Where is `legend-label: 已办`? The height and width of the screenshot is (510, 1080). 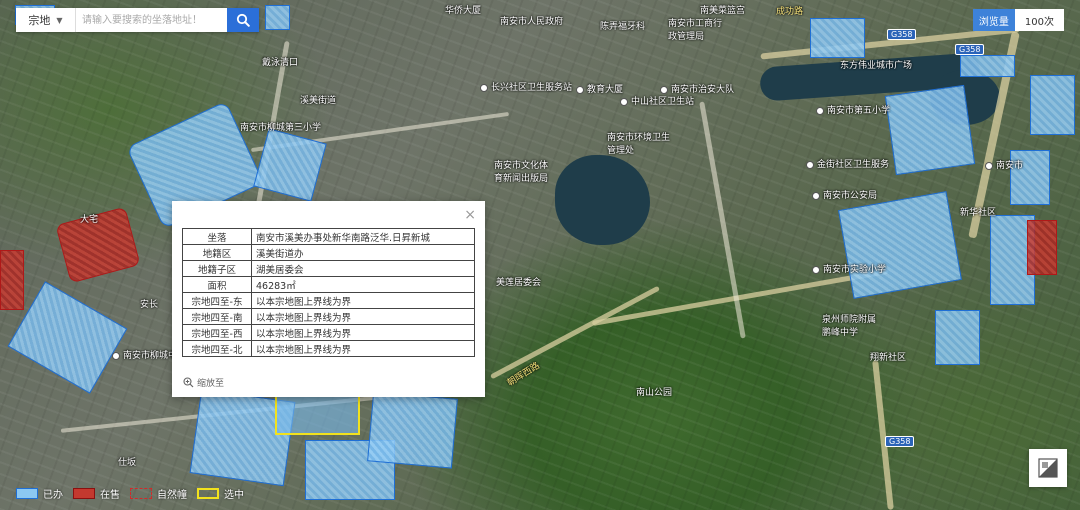 legend-label: 已办 is located at coordinates (53, 495).